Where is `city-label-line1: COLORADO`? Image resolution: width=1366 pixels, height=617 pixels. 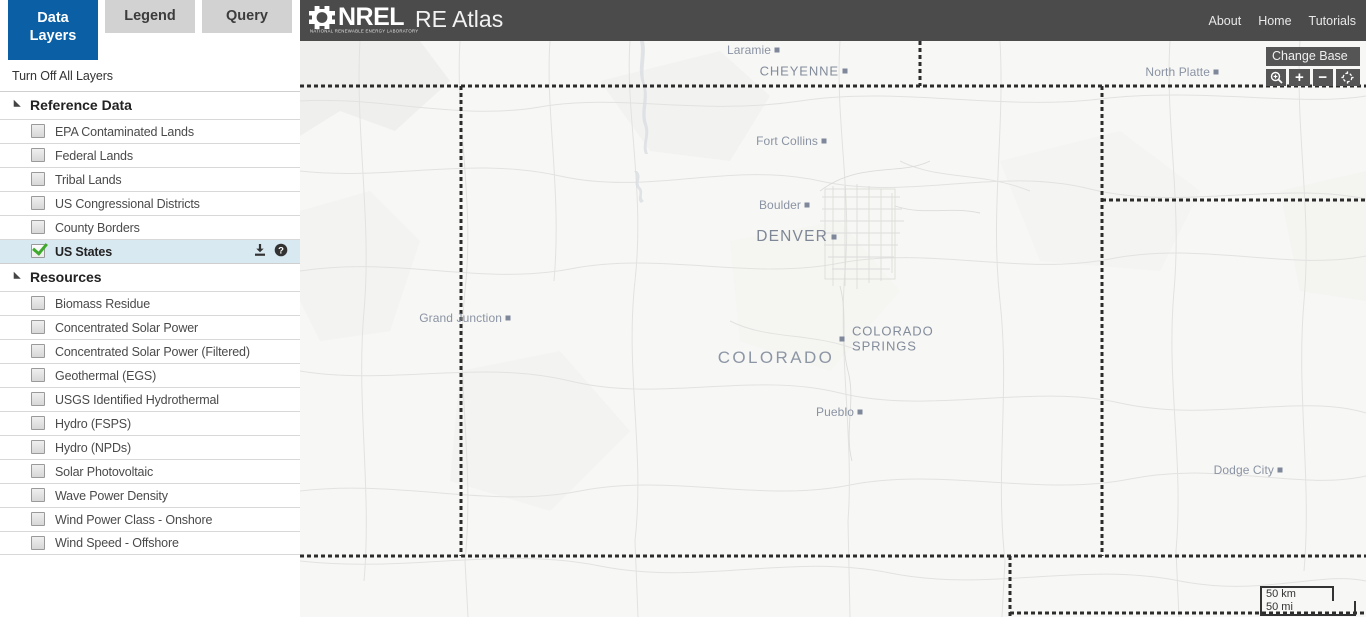
city-label-line1: COLORADO is located at coordinates (893, 331).